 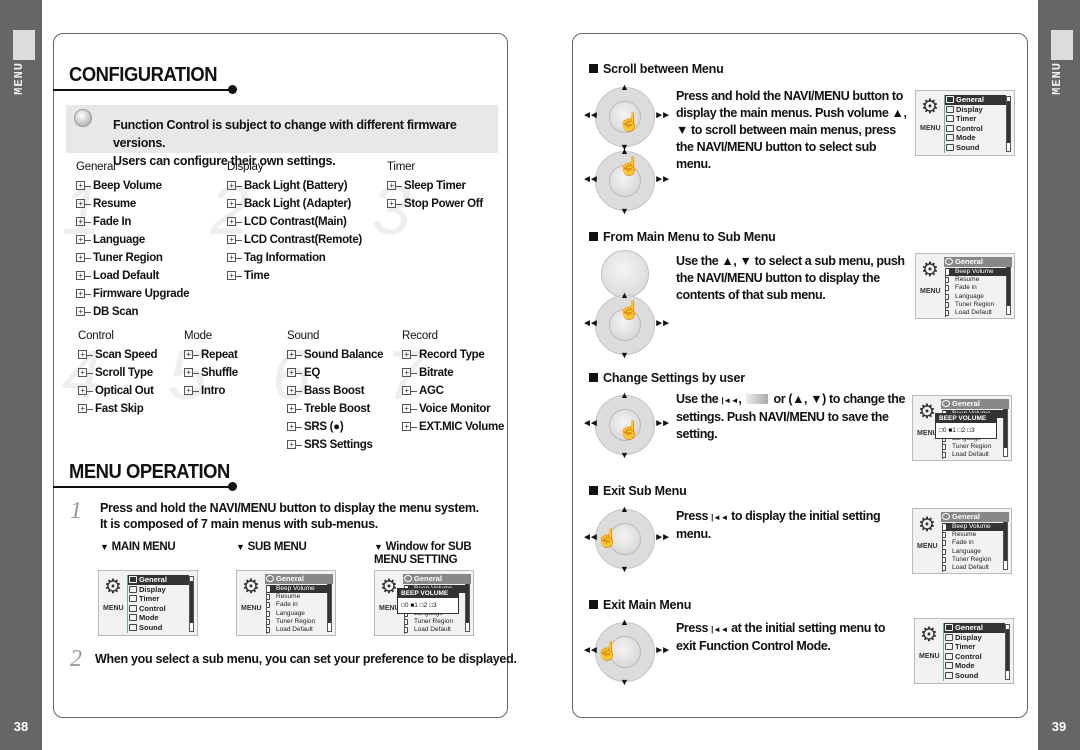 I want to click on page-number-left: 38, so click(x=21, y=726).